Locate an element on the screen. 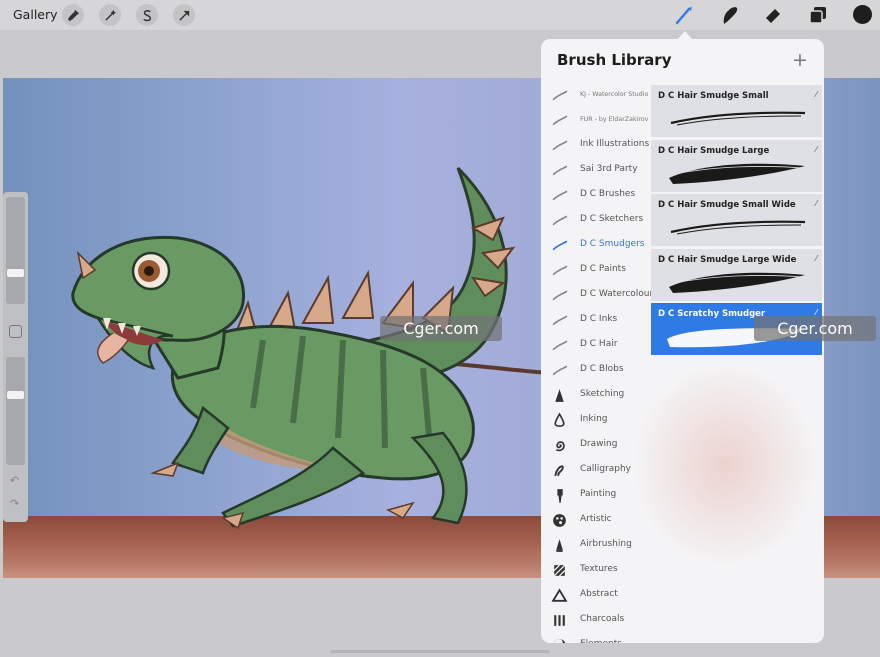 The width and height of the screenshot is (880, 657). left-sidebar: ↶ ↷ is located at coordinates (15, 357).